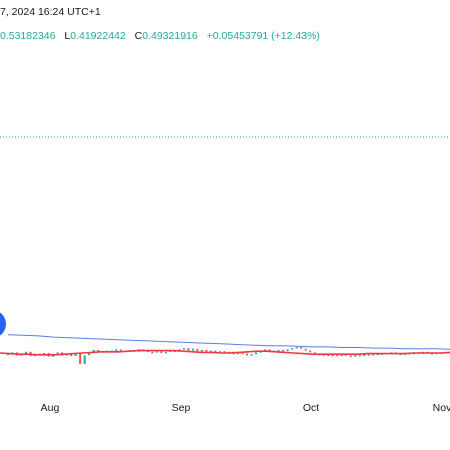 This screenshot has height=450, width=450. What do you see at coordinates (181, 408) in the screenshot?
I see `x-tick-label: Sep` at bounding box center [181, 408].